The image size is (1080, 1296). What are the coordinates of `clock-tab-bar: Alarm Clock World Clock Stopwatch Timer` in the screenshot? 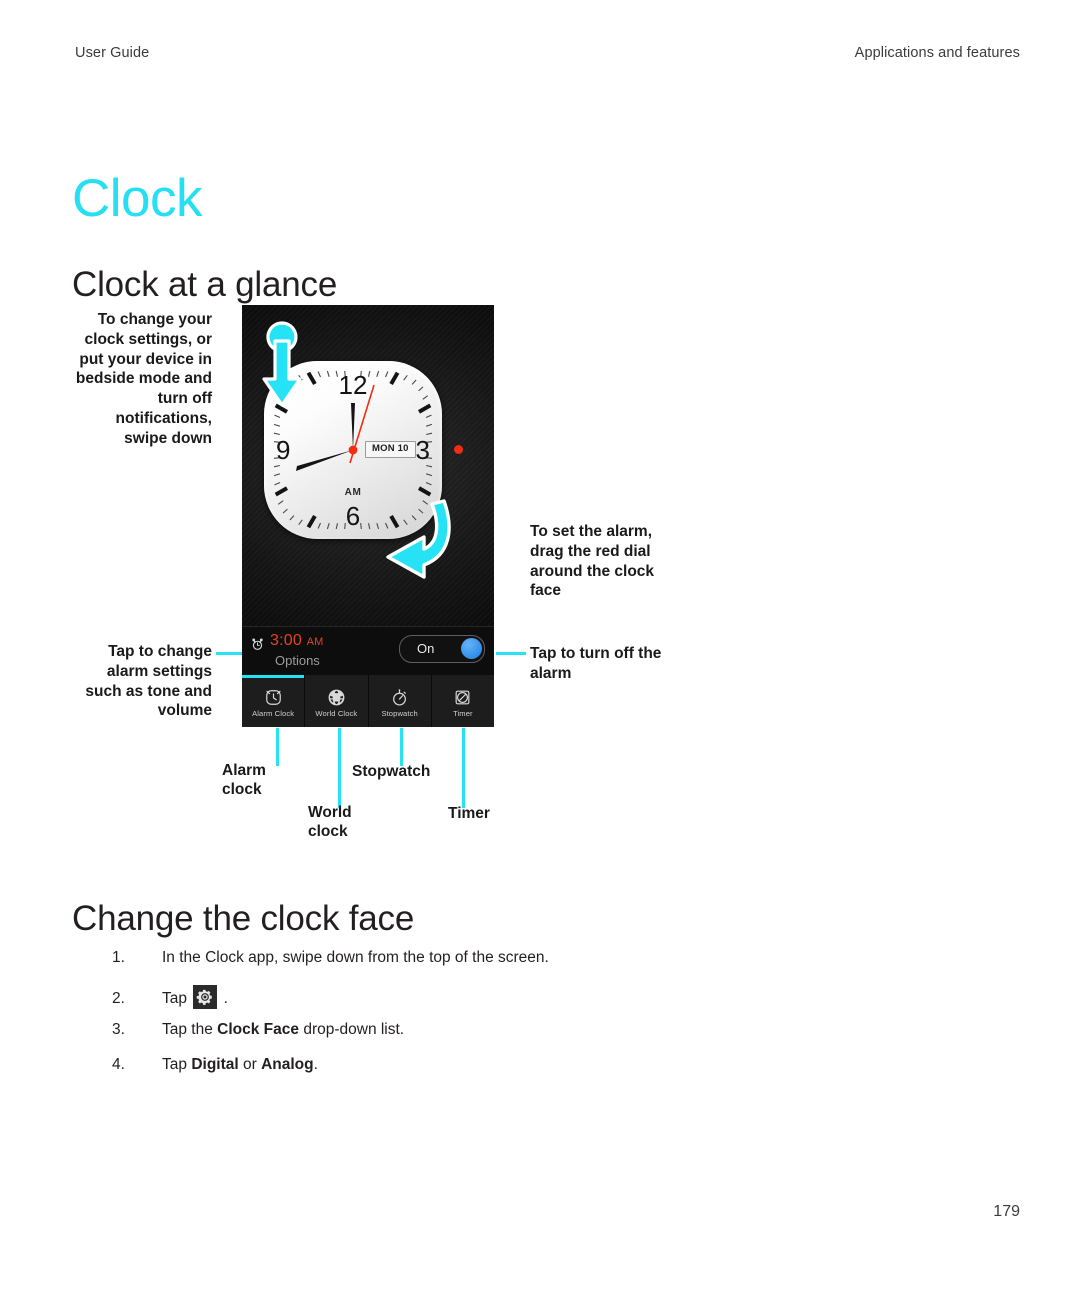 It's located at (368, 701).